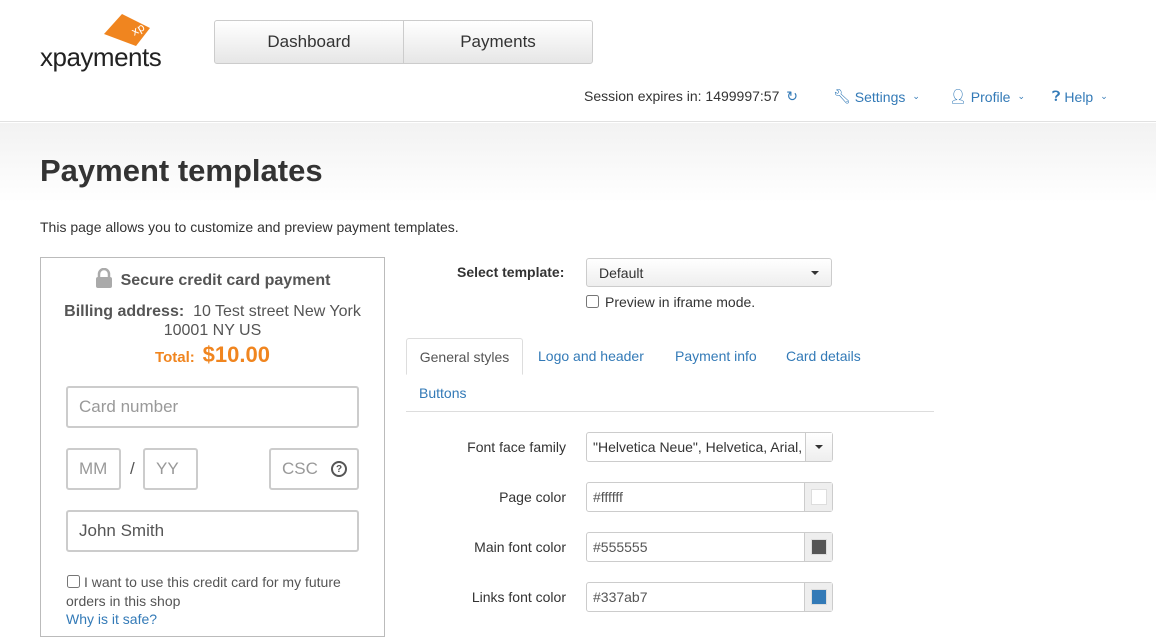 This screenshot has width=1156, height=637. What do you see at coordinates (608, 497) in the screenshot?
I see `page-color-value: #ffffff` at bounding box center [608, 497].